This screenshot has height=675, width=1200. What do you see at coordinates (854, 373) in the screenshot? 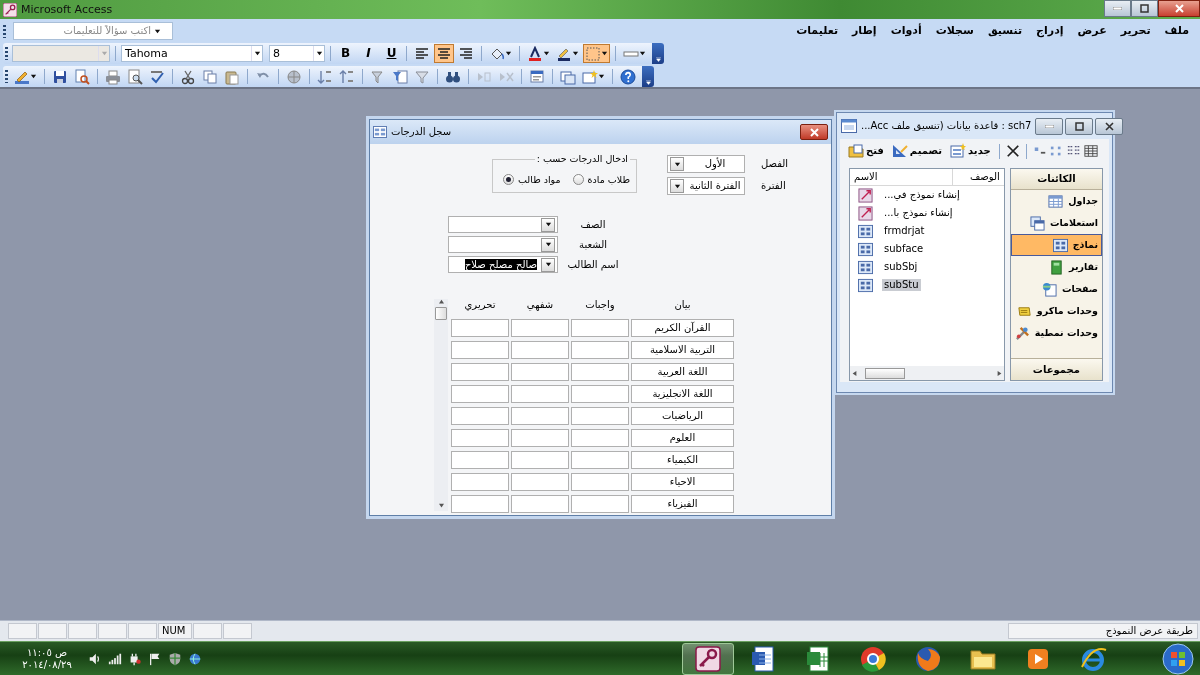
I see `scroll-left-icon` at bounding box center [854, 373].